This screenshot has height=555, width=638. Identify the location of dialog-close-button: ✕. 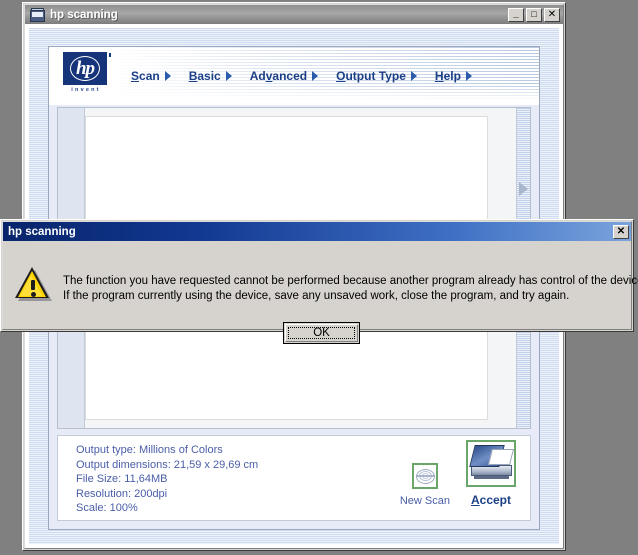
(621, 231).